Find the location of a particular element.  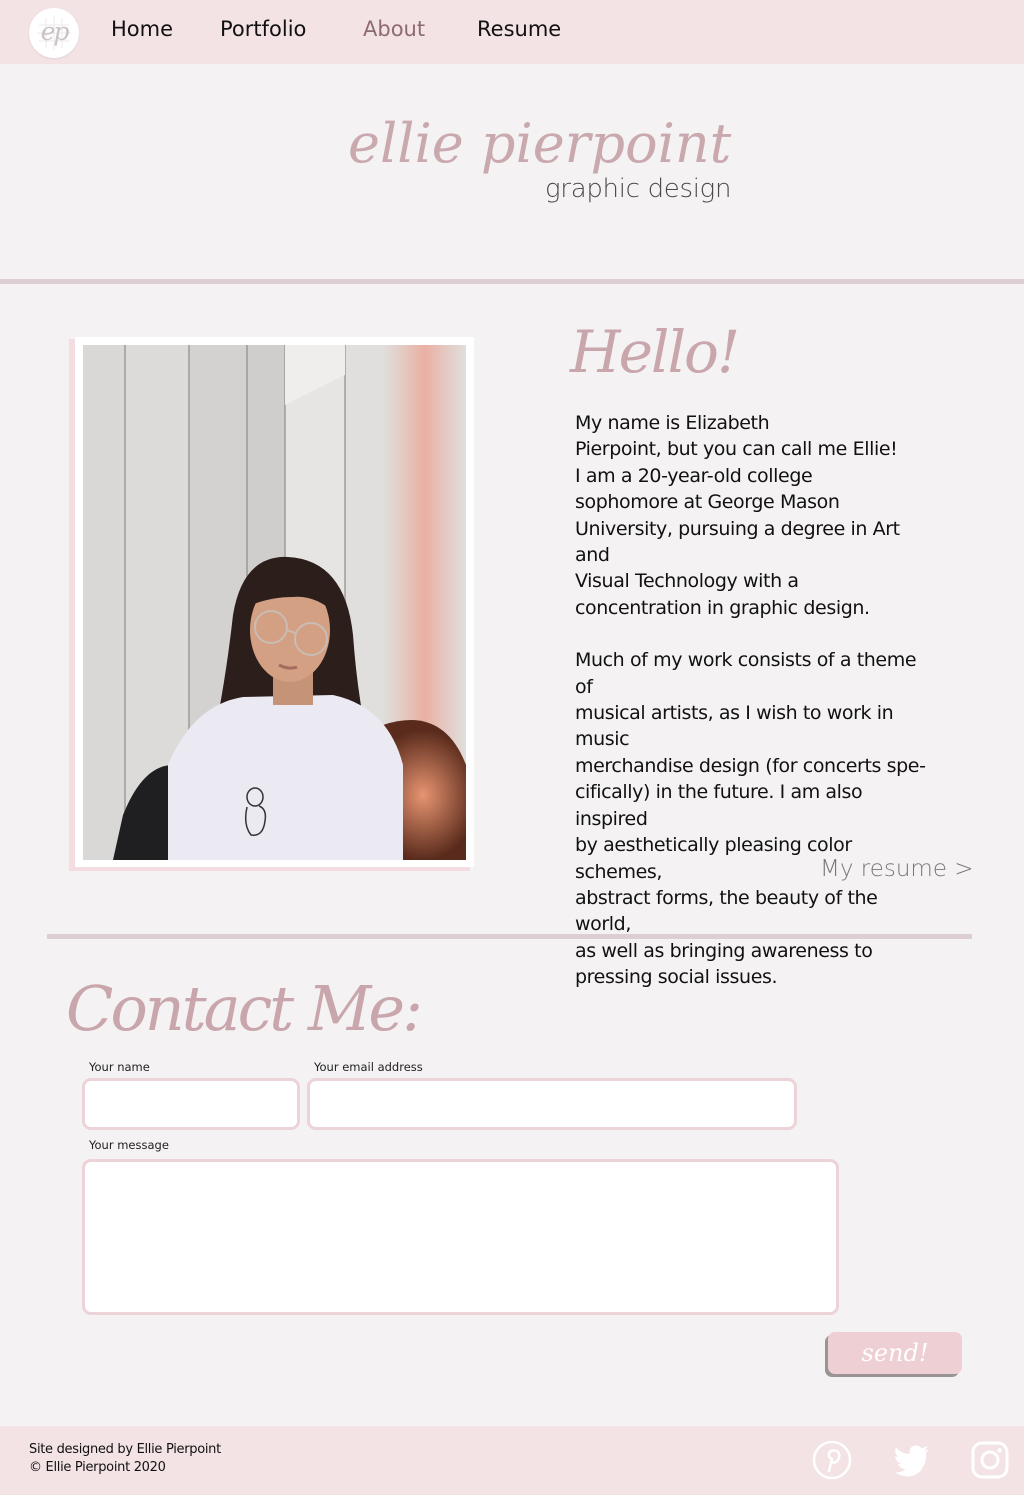

my-resume-link: My resume > is located at coordinates (897, 869).